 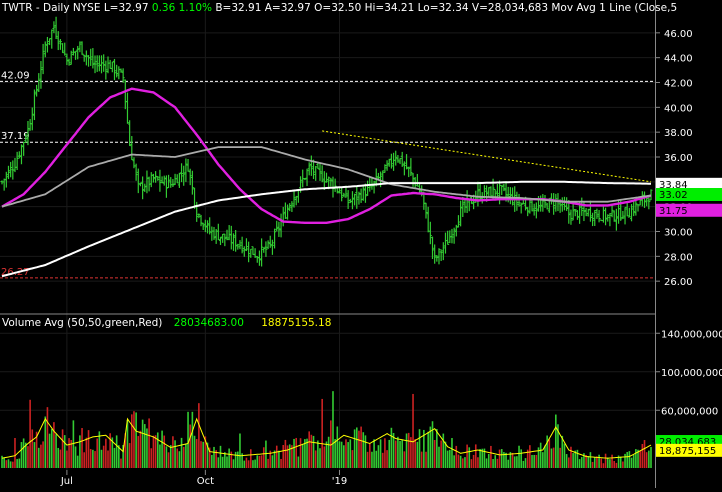 What do you see at coordinates (678, 133) in the screenshot?
I see `price-tick-label: 38.00` at bounding box center [678, 133].